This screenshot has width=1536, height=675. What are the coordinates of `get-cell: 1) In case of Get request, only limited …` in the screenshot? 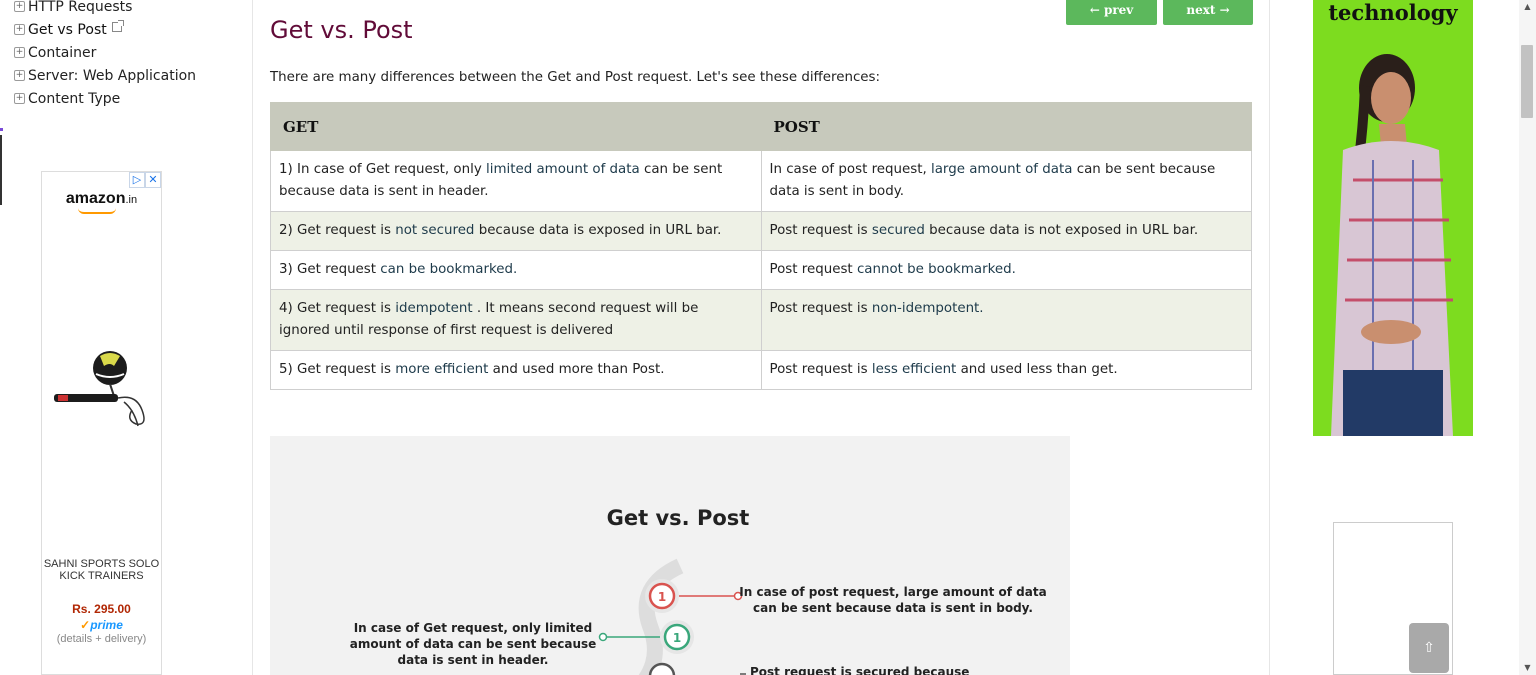 It's located at (516, 181).